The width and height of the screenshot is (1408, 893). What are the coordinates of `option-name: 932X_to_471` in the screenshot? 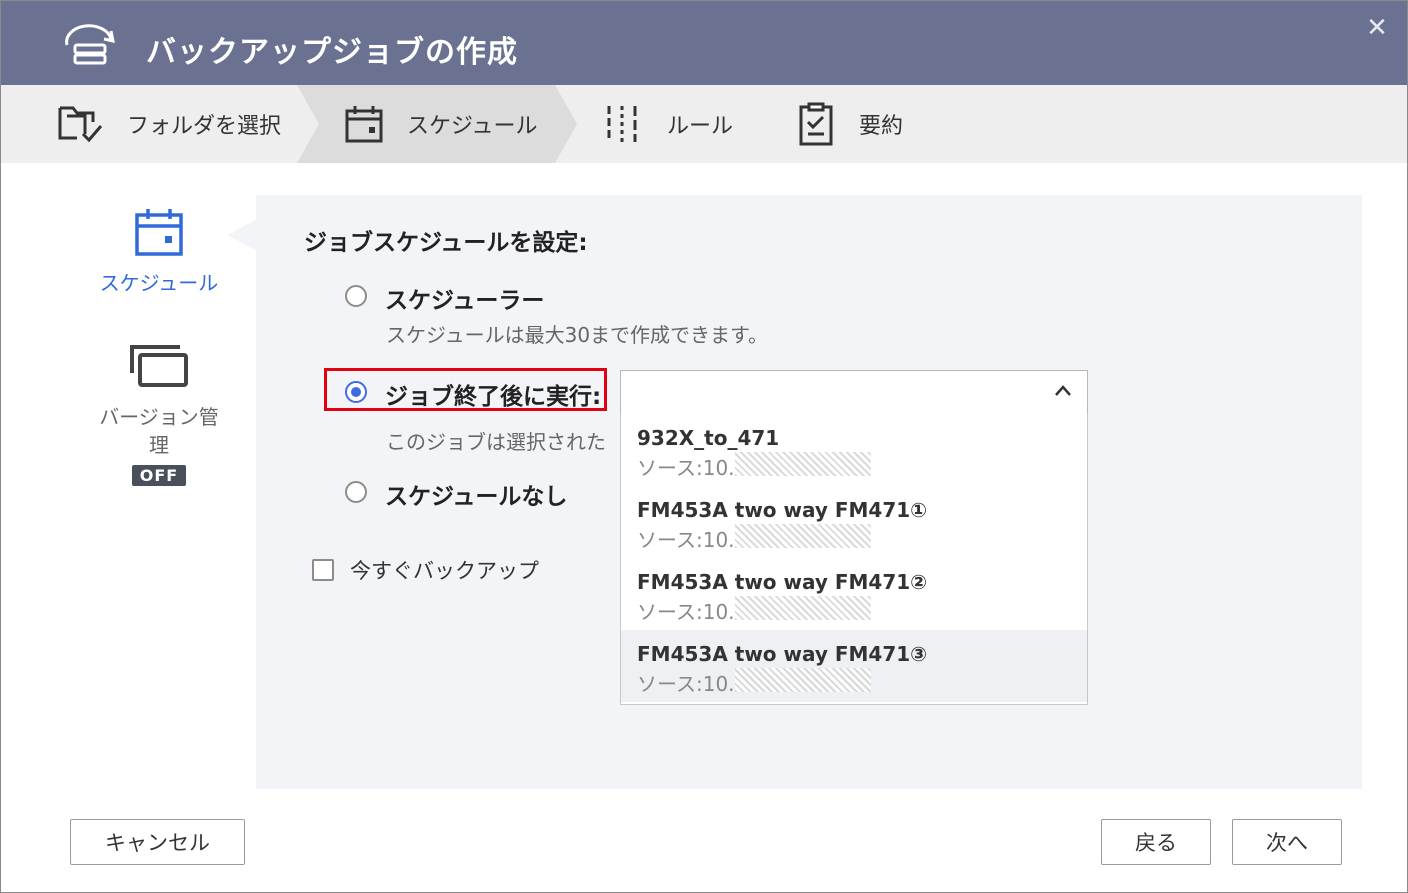 It's located at (708, 438).